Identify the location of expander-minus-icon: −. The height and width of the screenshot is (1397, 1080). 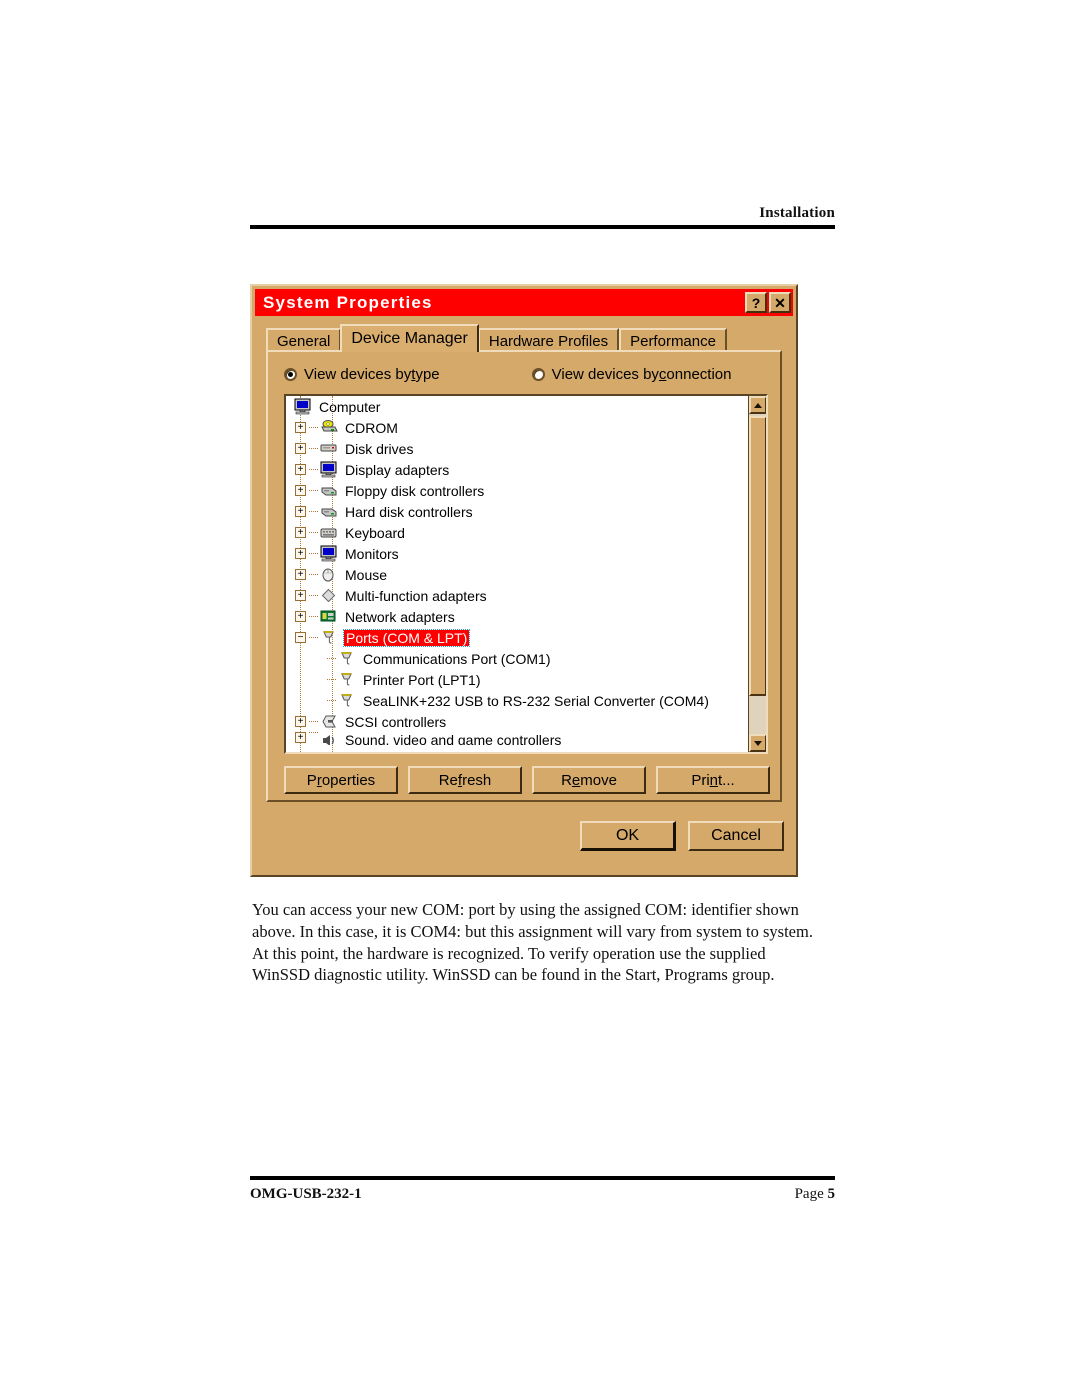
(300, 637).